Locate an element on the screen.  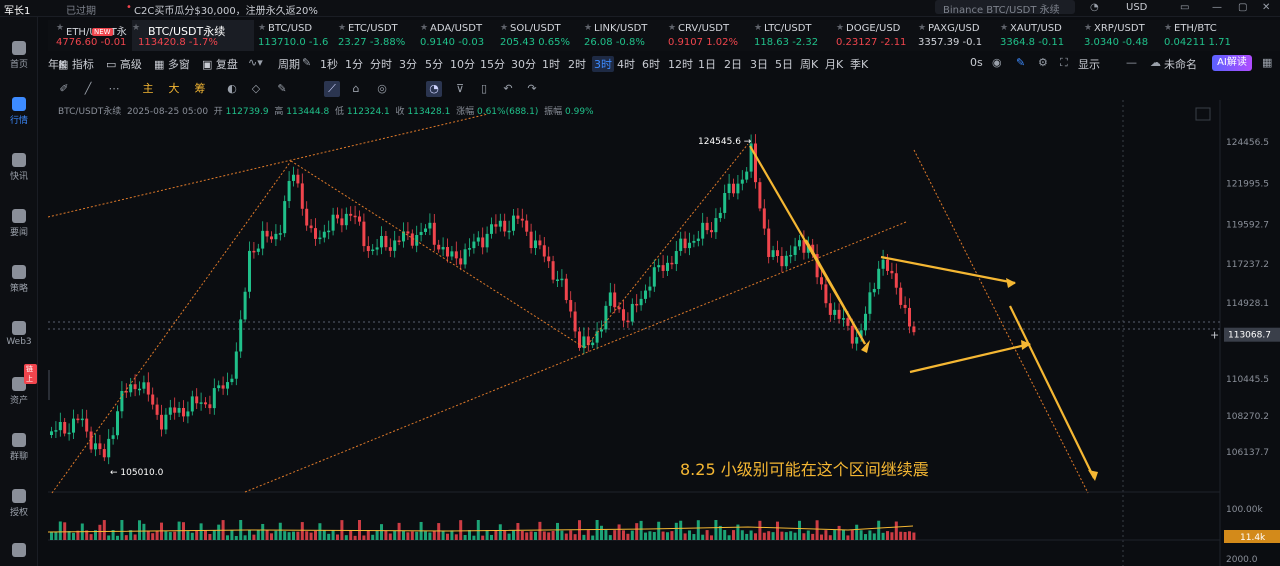
line-tool-icon: ╱ is located at coordinates (88, 89).